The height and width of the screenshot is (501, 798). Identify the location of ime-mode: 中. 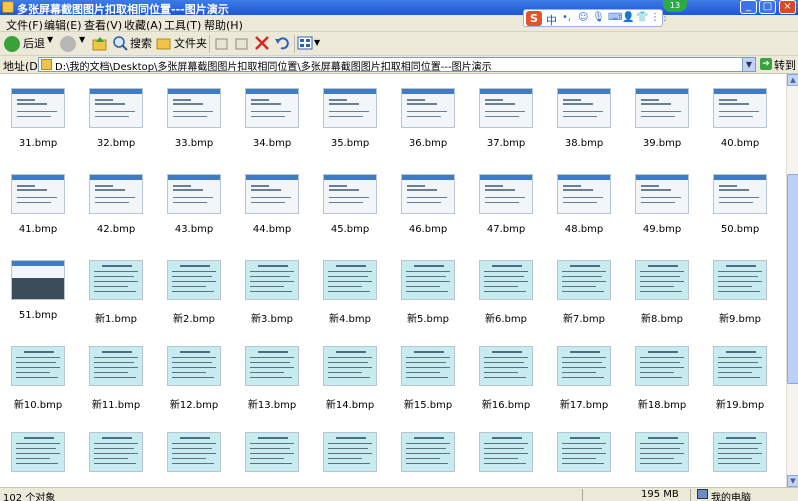
(551, 20).